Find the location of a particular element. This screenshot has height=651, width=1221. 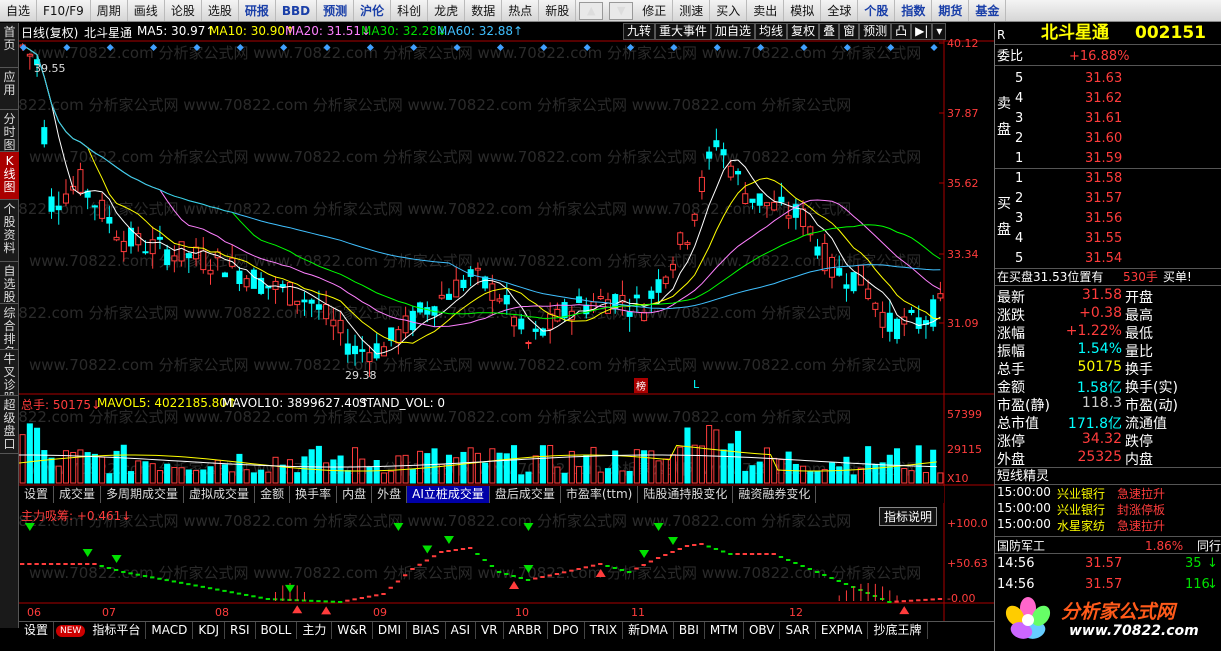

bottom-tab: 指标平台 is located at coordinates (117, 630).